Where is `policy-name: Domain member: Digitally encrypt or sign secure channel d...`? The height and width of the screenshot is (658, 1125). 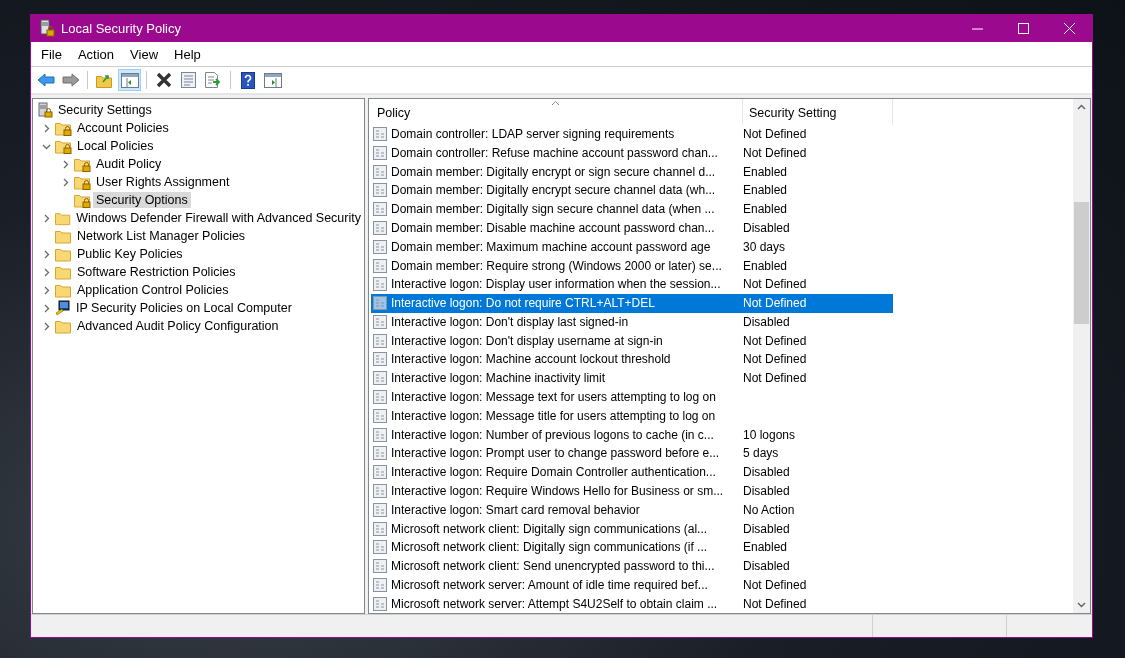 policy-name: Domain member: Digitally encrypt or sign secure channel d... is located at coordinates (553, 171).